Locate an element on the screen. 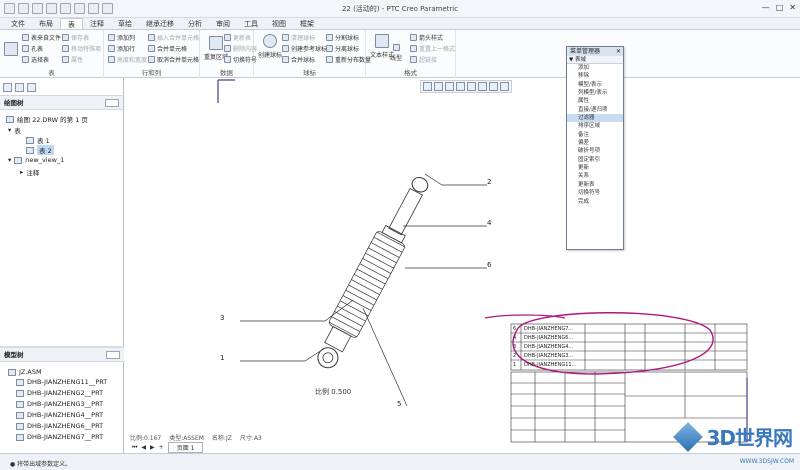 This screenshot has height=470, width=800. separate-balloon-button: 分离球标 is located at coordinates (342, 48).